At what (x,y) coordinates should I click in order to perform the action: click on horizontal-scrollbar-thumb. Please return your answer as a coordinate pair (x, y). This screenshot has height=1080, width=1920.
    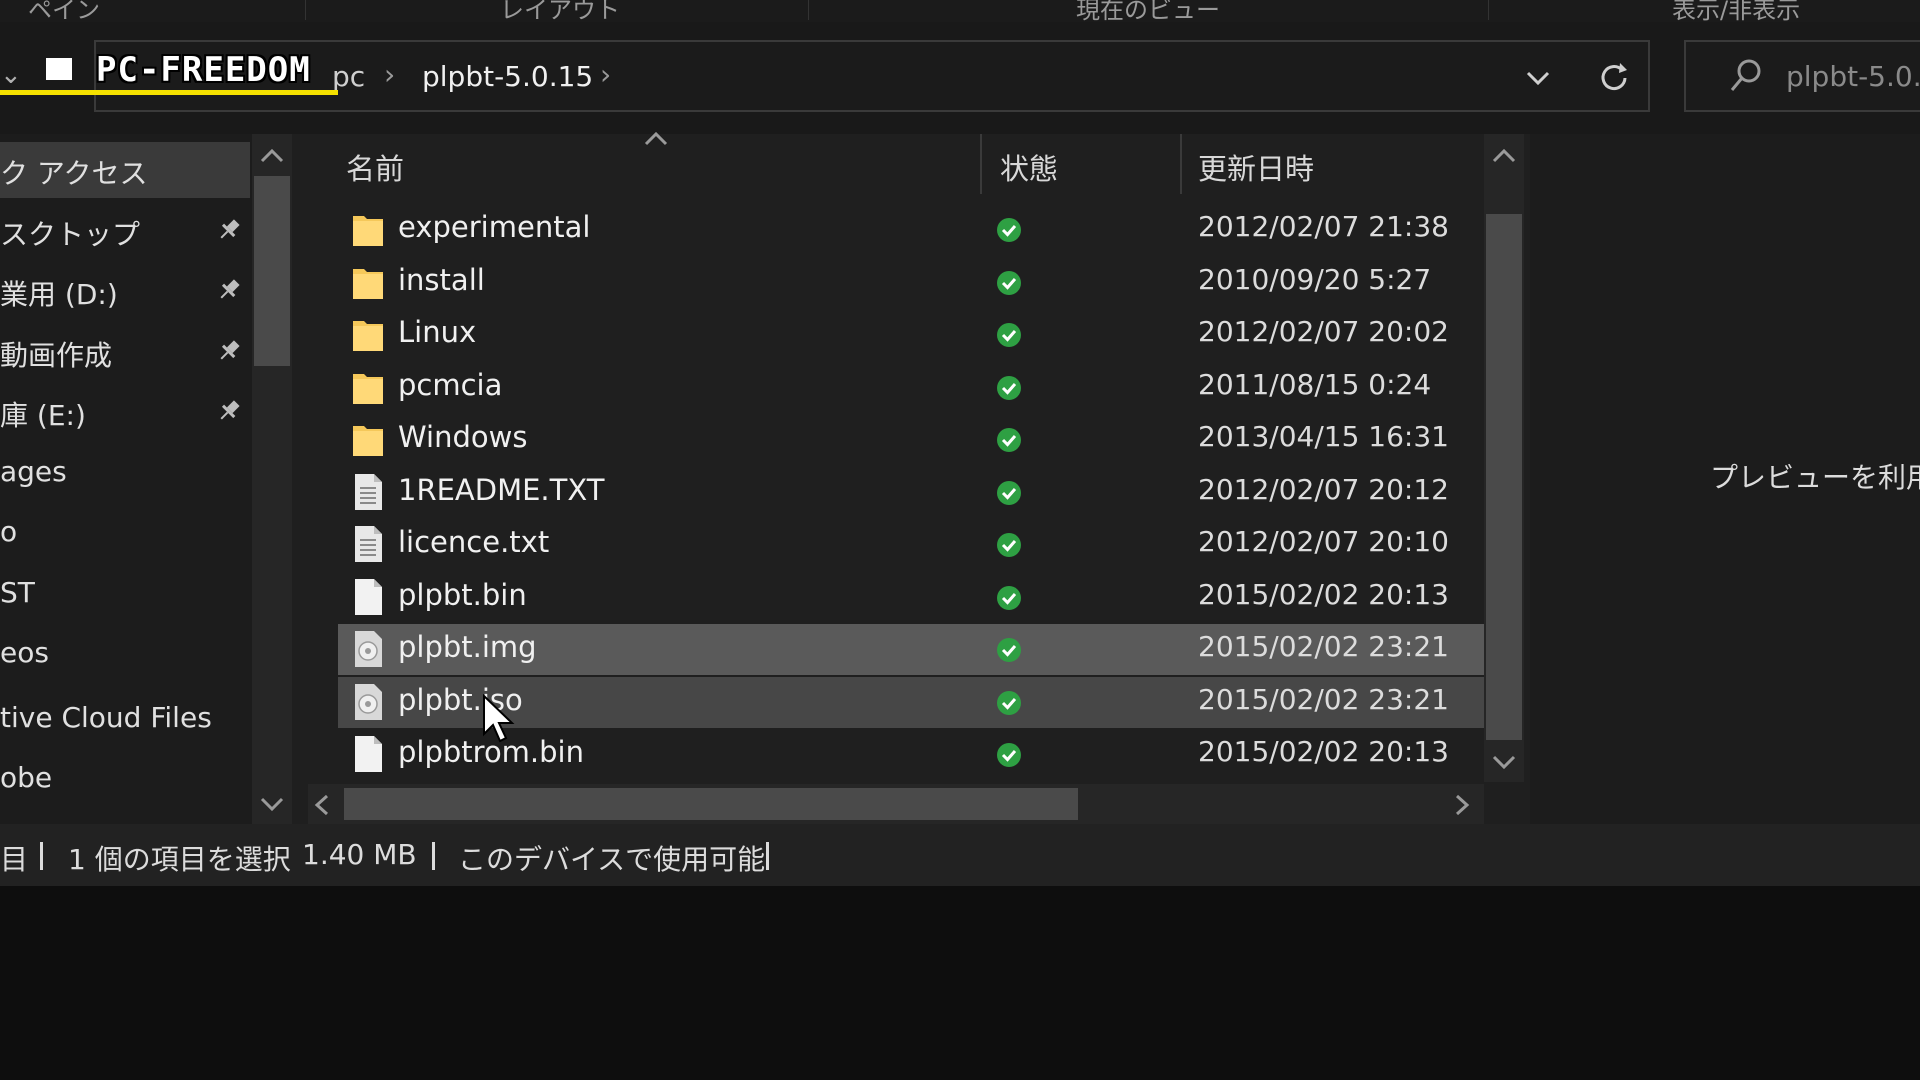
    Looking at the image, I should click on (711, 804).